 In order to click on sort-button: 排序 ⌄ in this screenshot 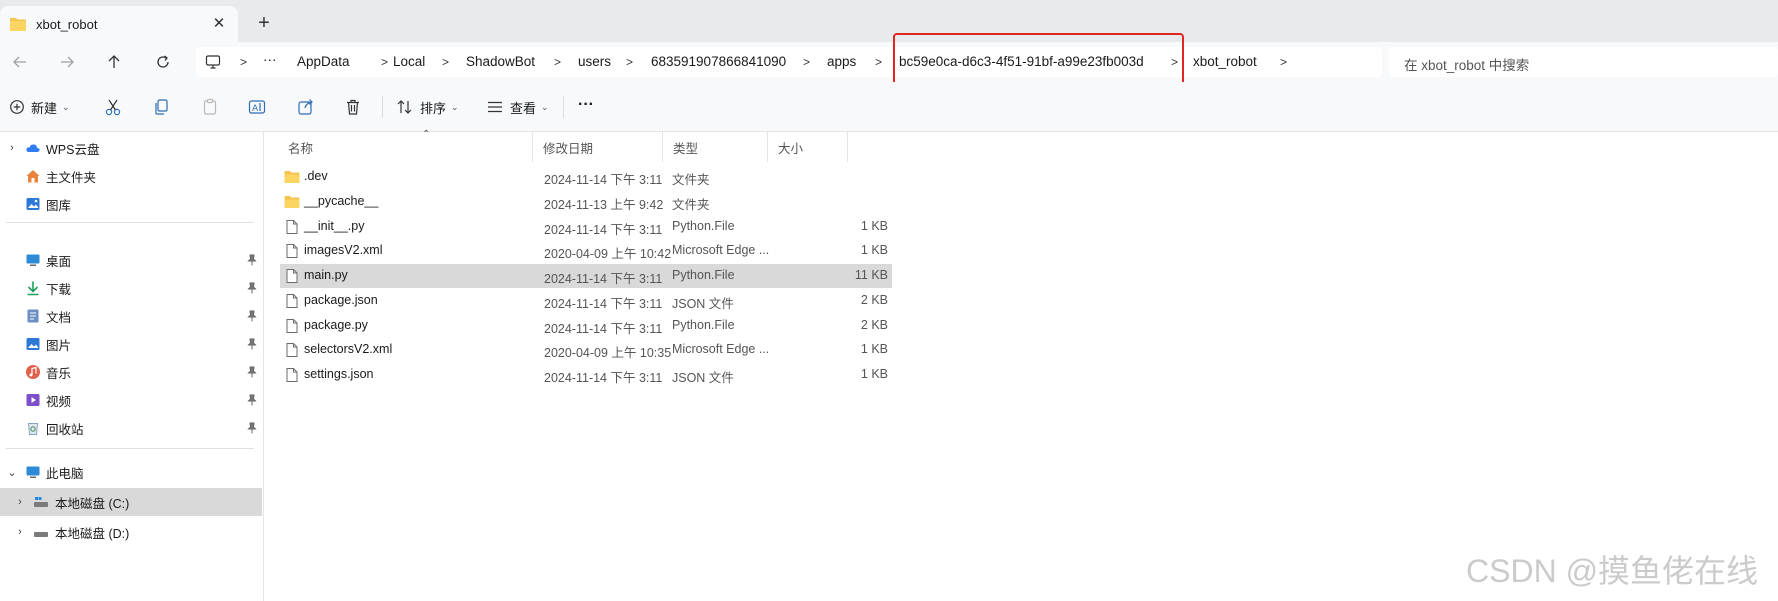, I will do `click(427, 107)`.